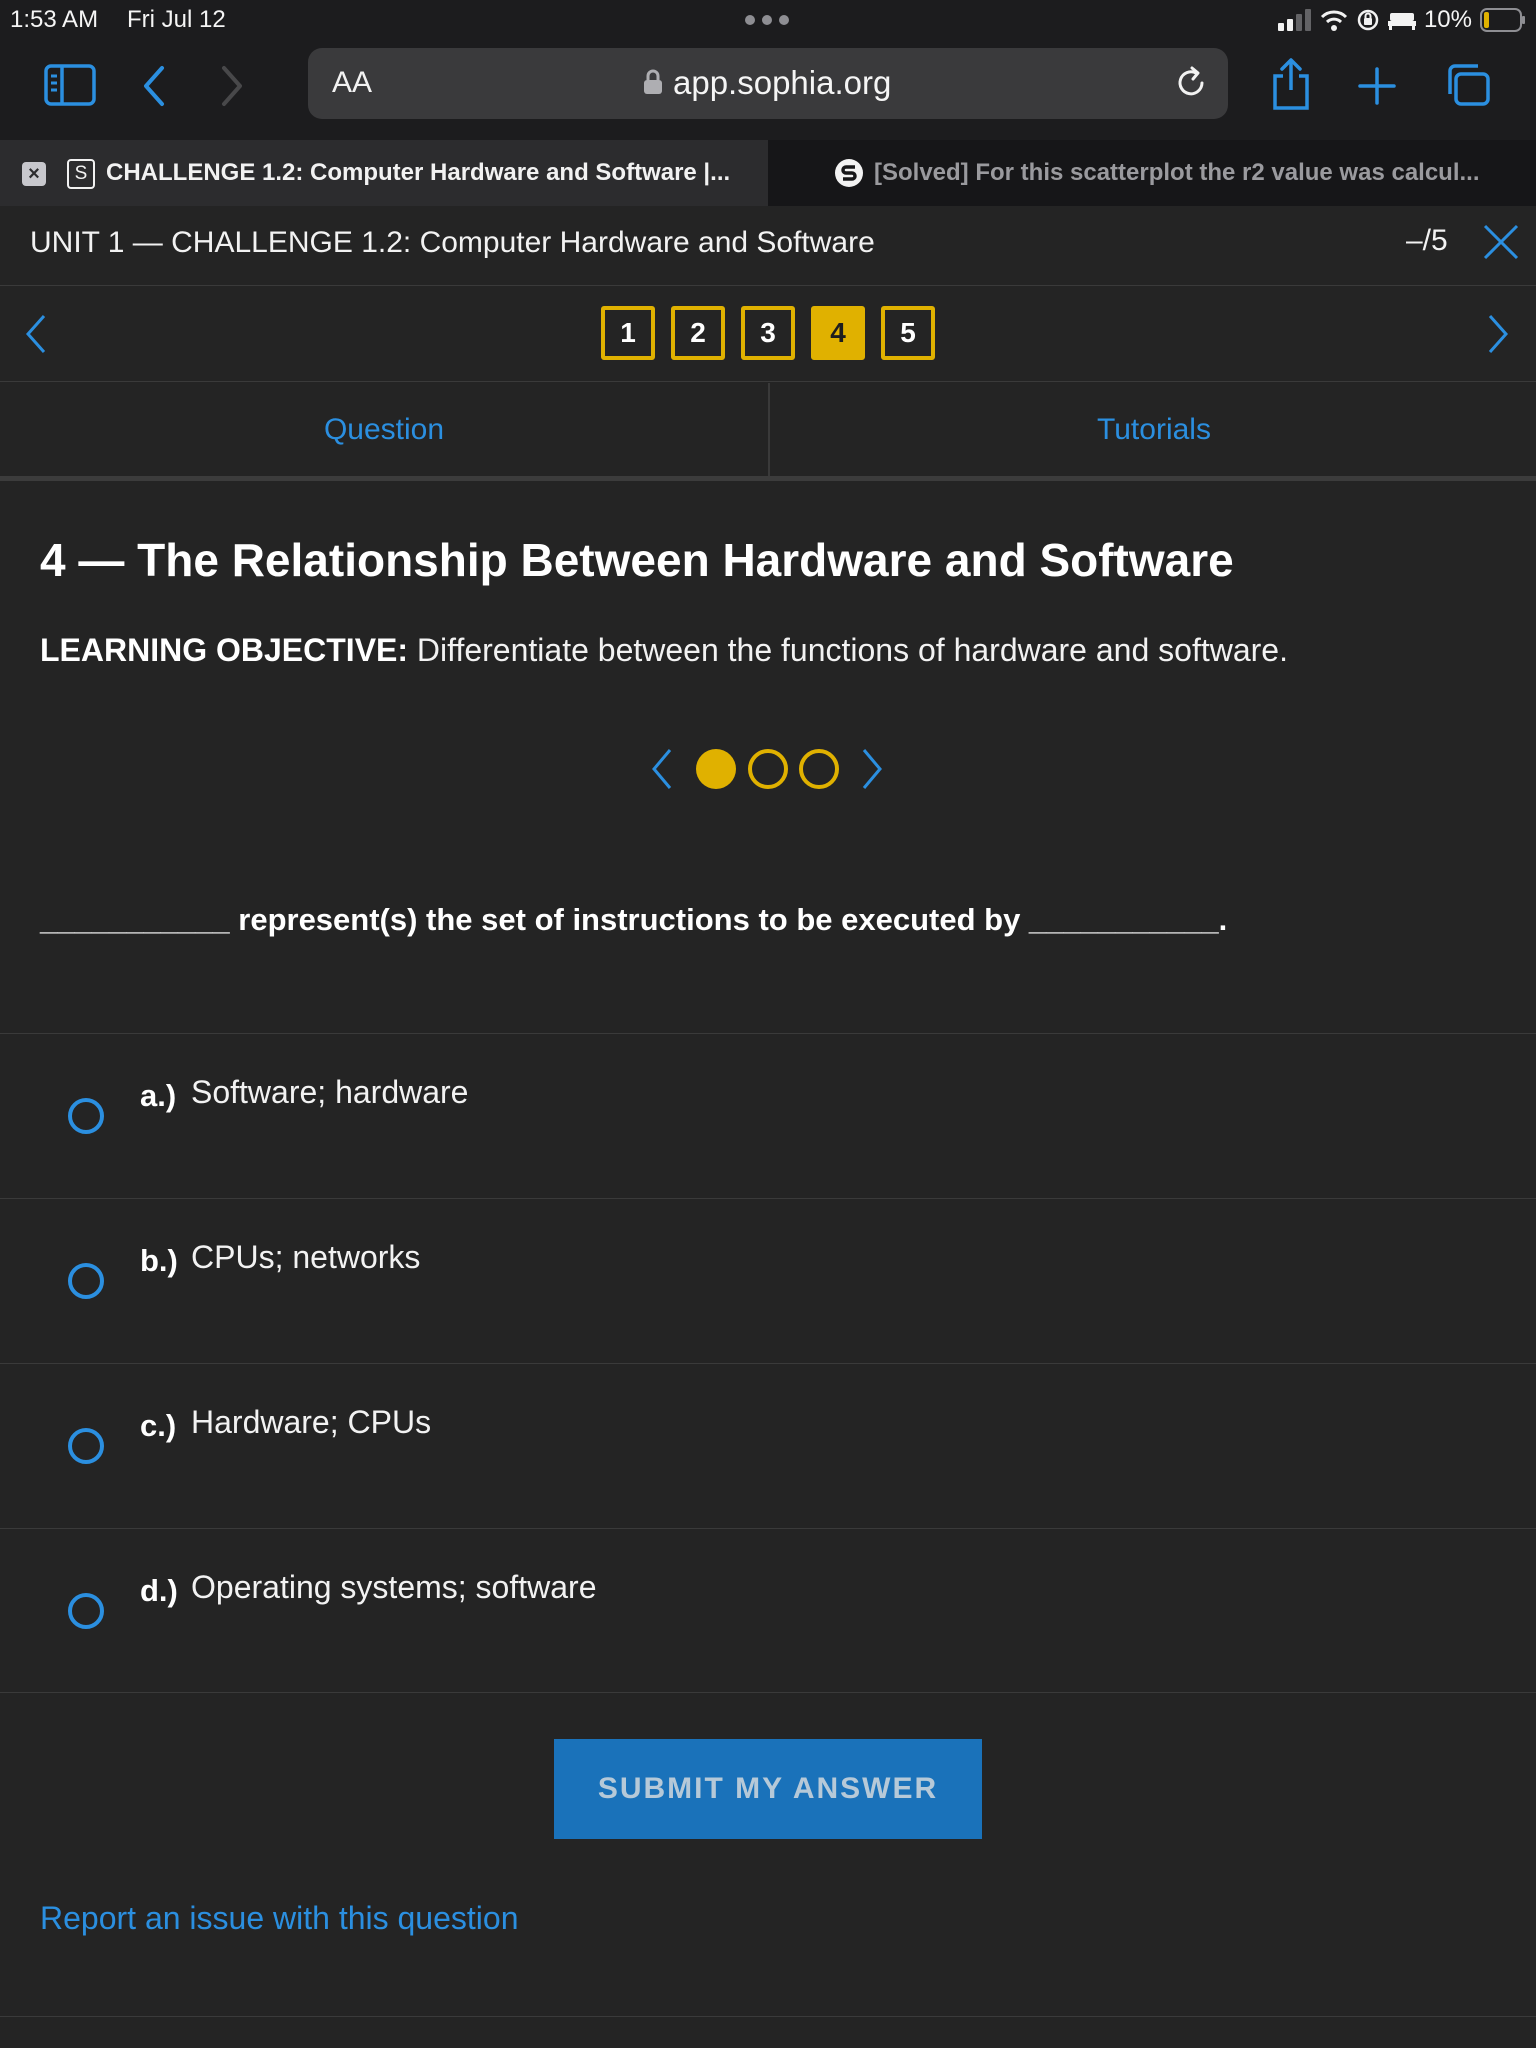  Describe the element at coordinates (768, 2016) in the screenshot. I see `divider` at that location.